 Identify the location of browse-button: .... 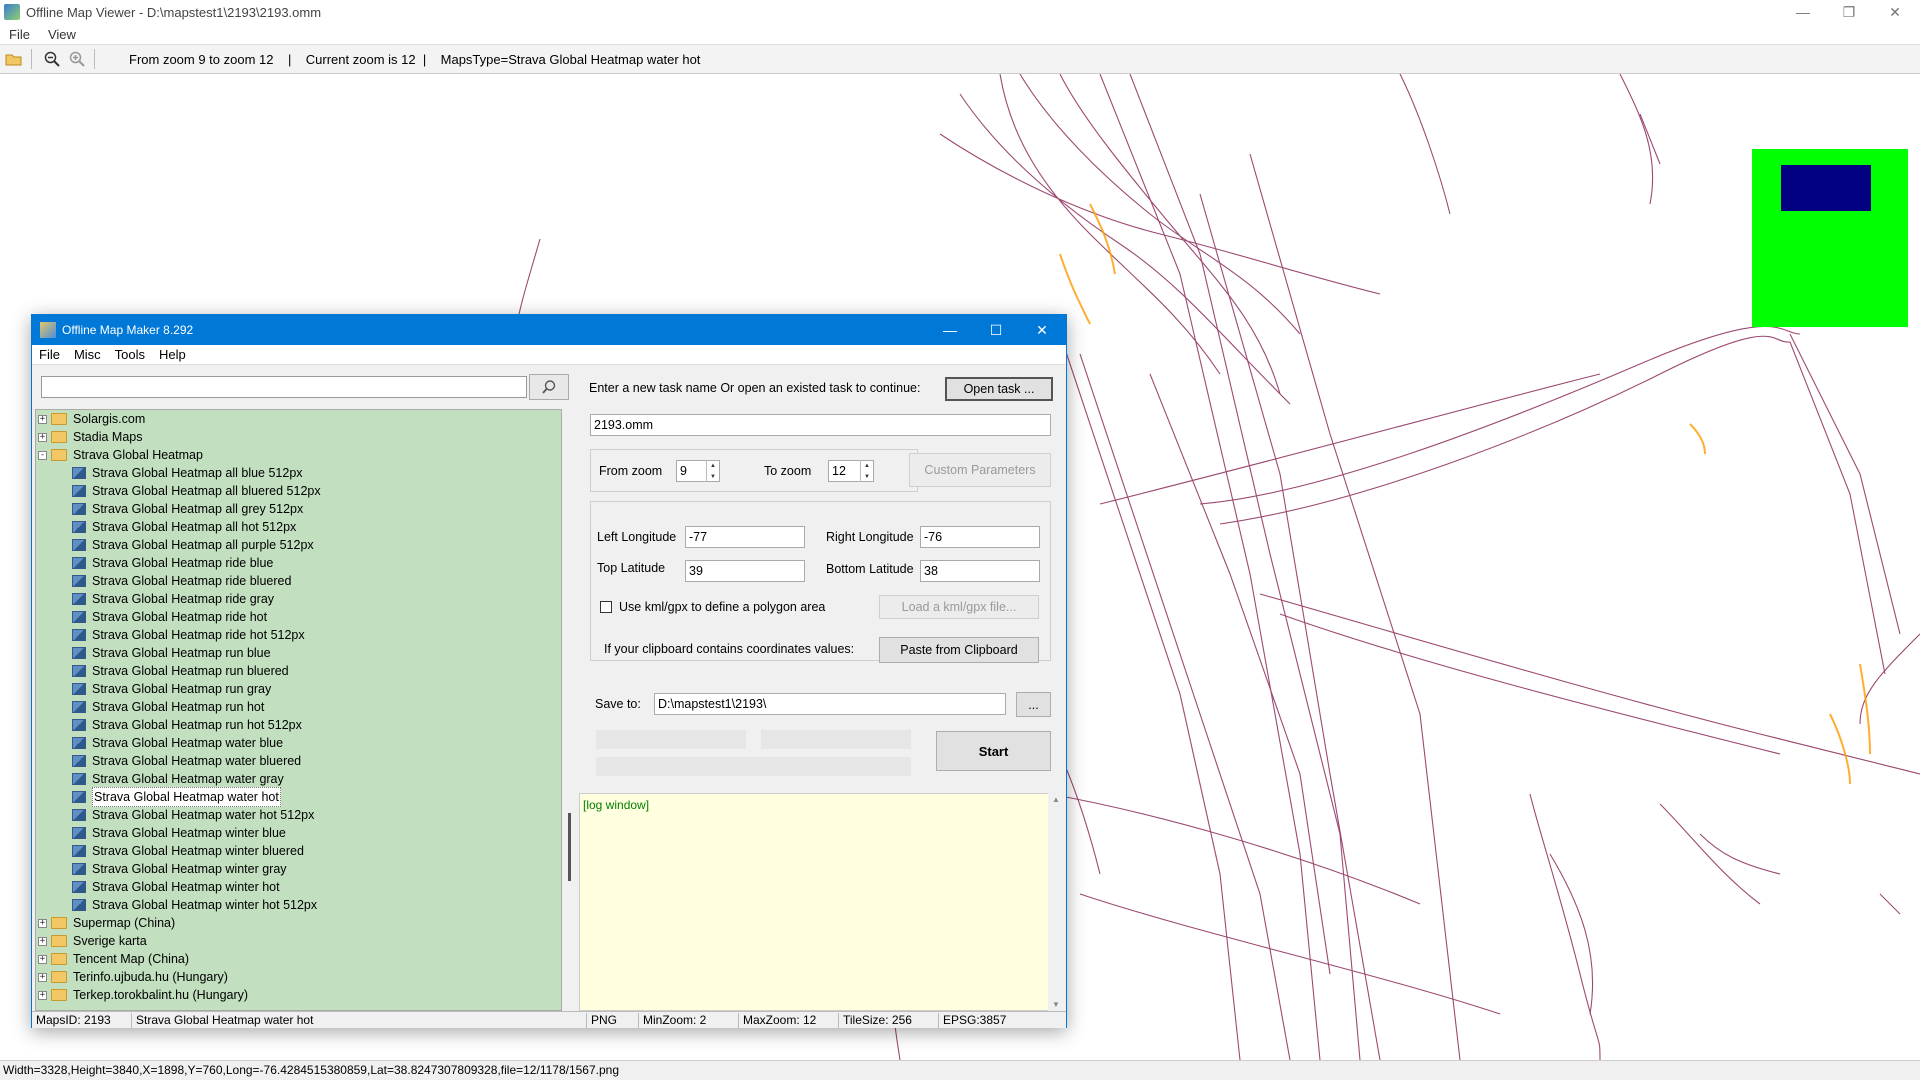
(1033, 704).